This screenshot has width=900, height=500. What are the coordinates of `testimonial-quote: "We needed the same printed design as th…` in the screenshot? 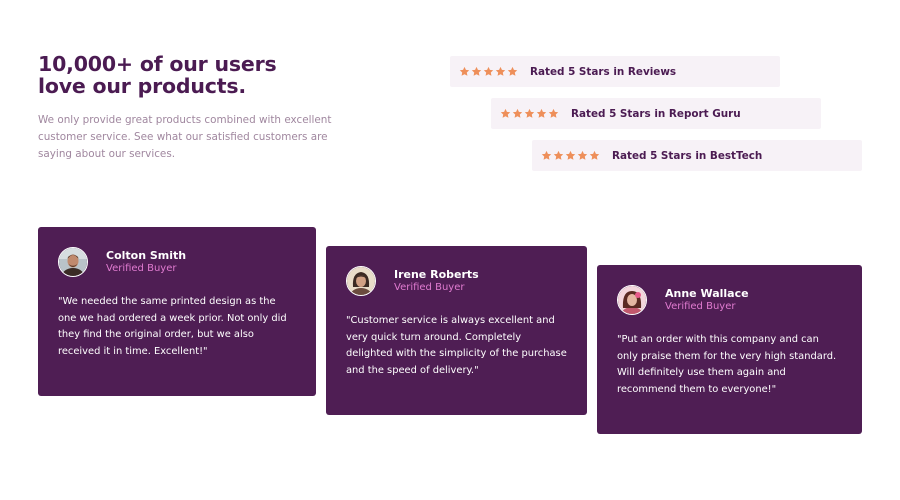 It's located at (172, 326).